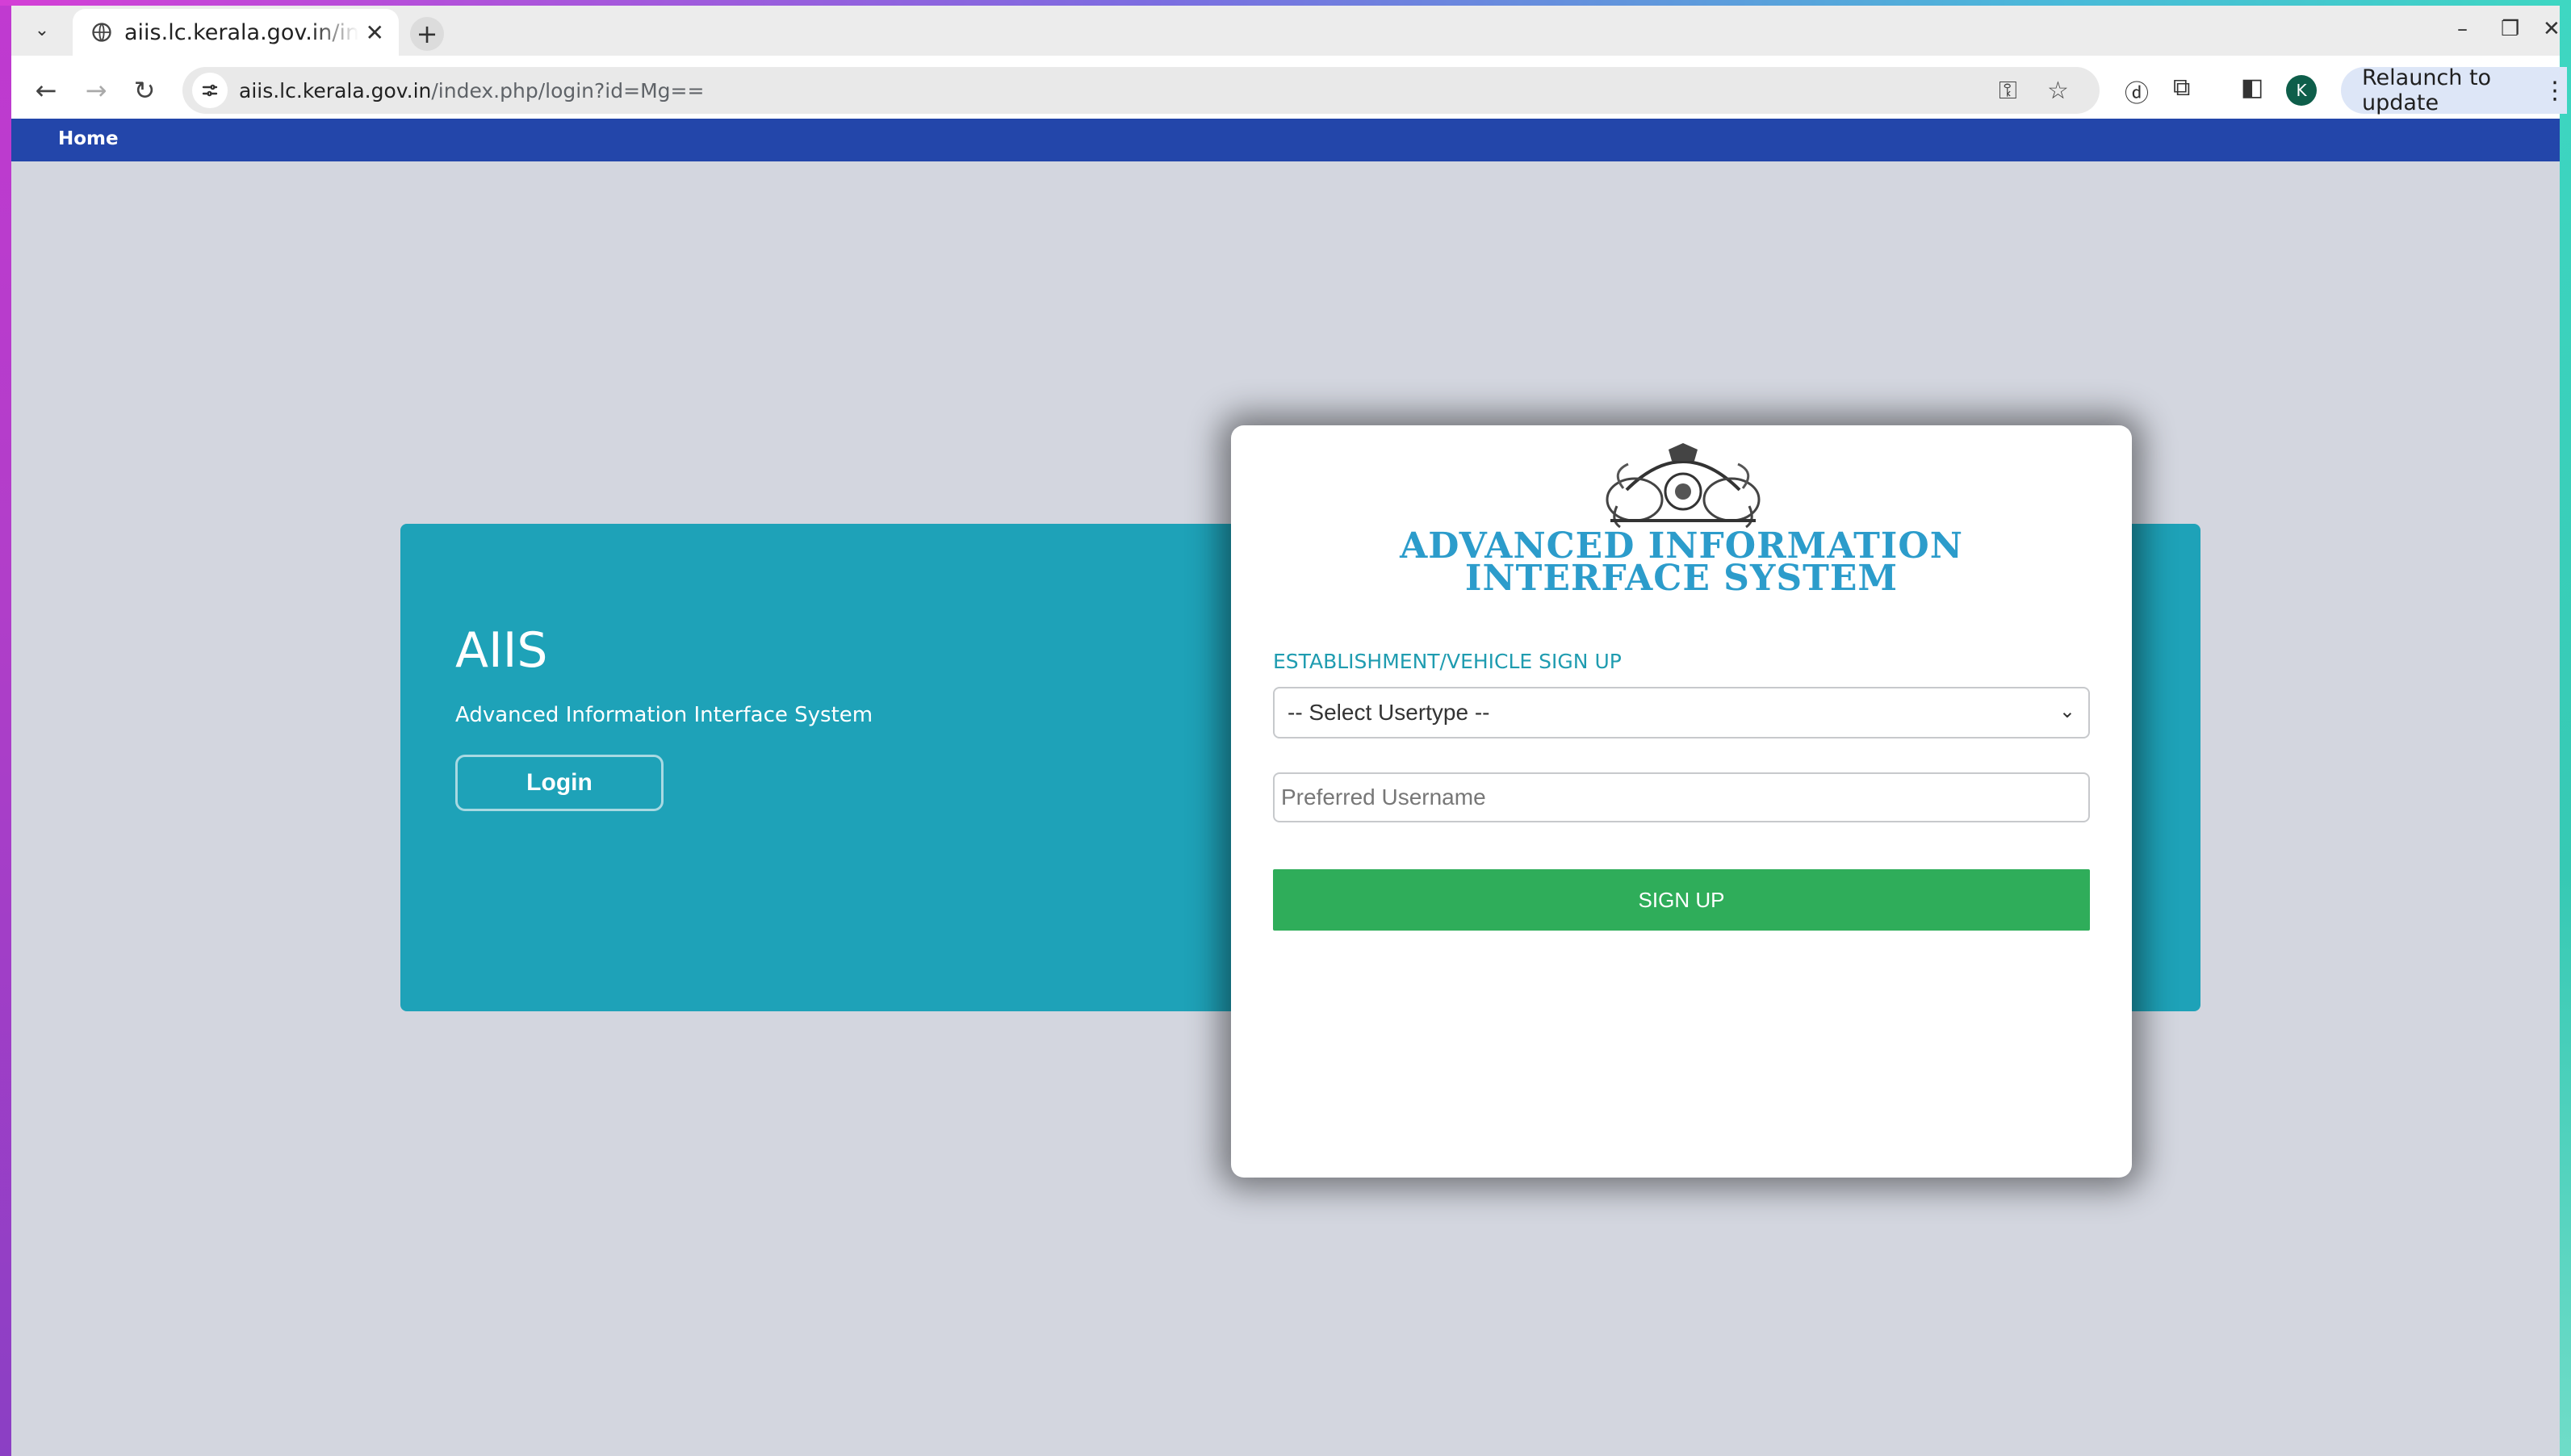  I want to click on tab-search-icon: ⌄, so click(42, 29).